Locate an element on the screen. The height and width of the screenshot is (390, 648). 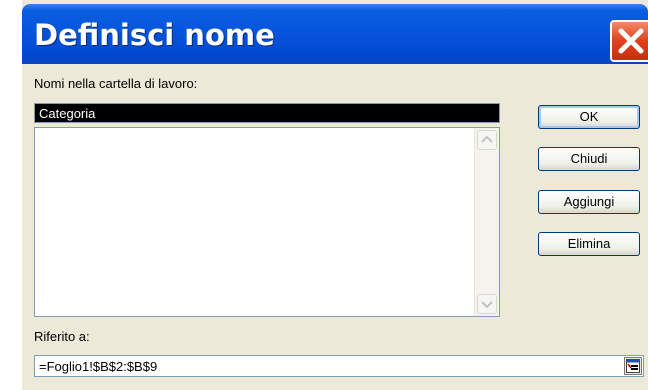
collapse-dialog-button is located at coordinates (633, 366).